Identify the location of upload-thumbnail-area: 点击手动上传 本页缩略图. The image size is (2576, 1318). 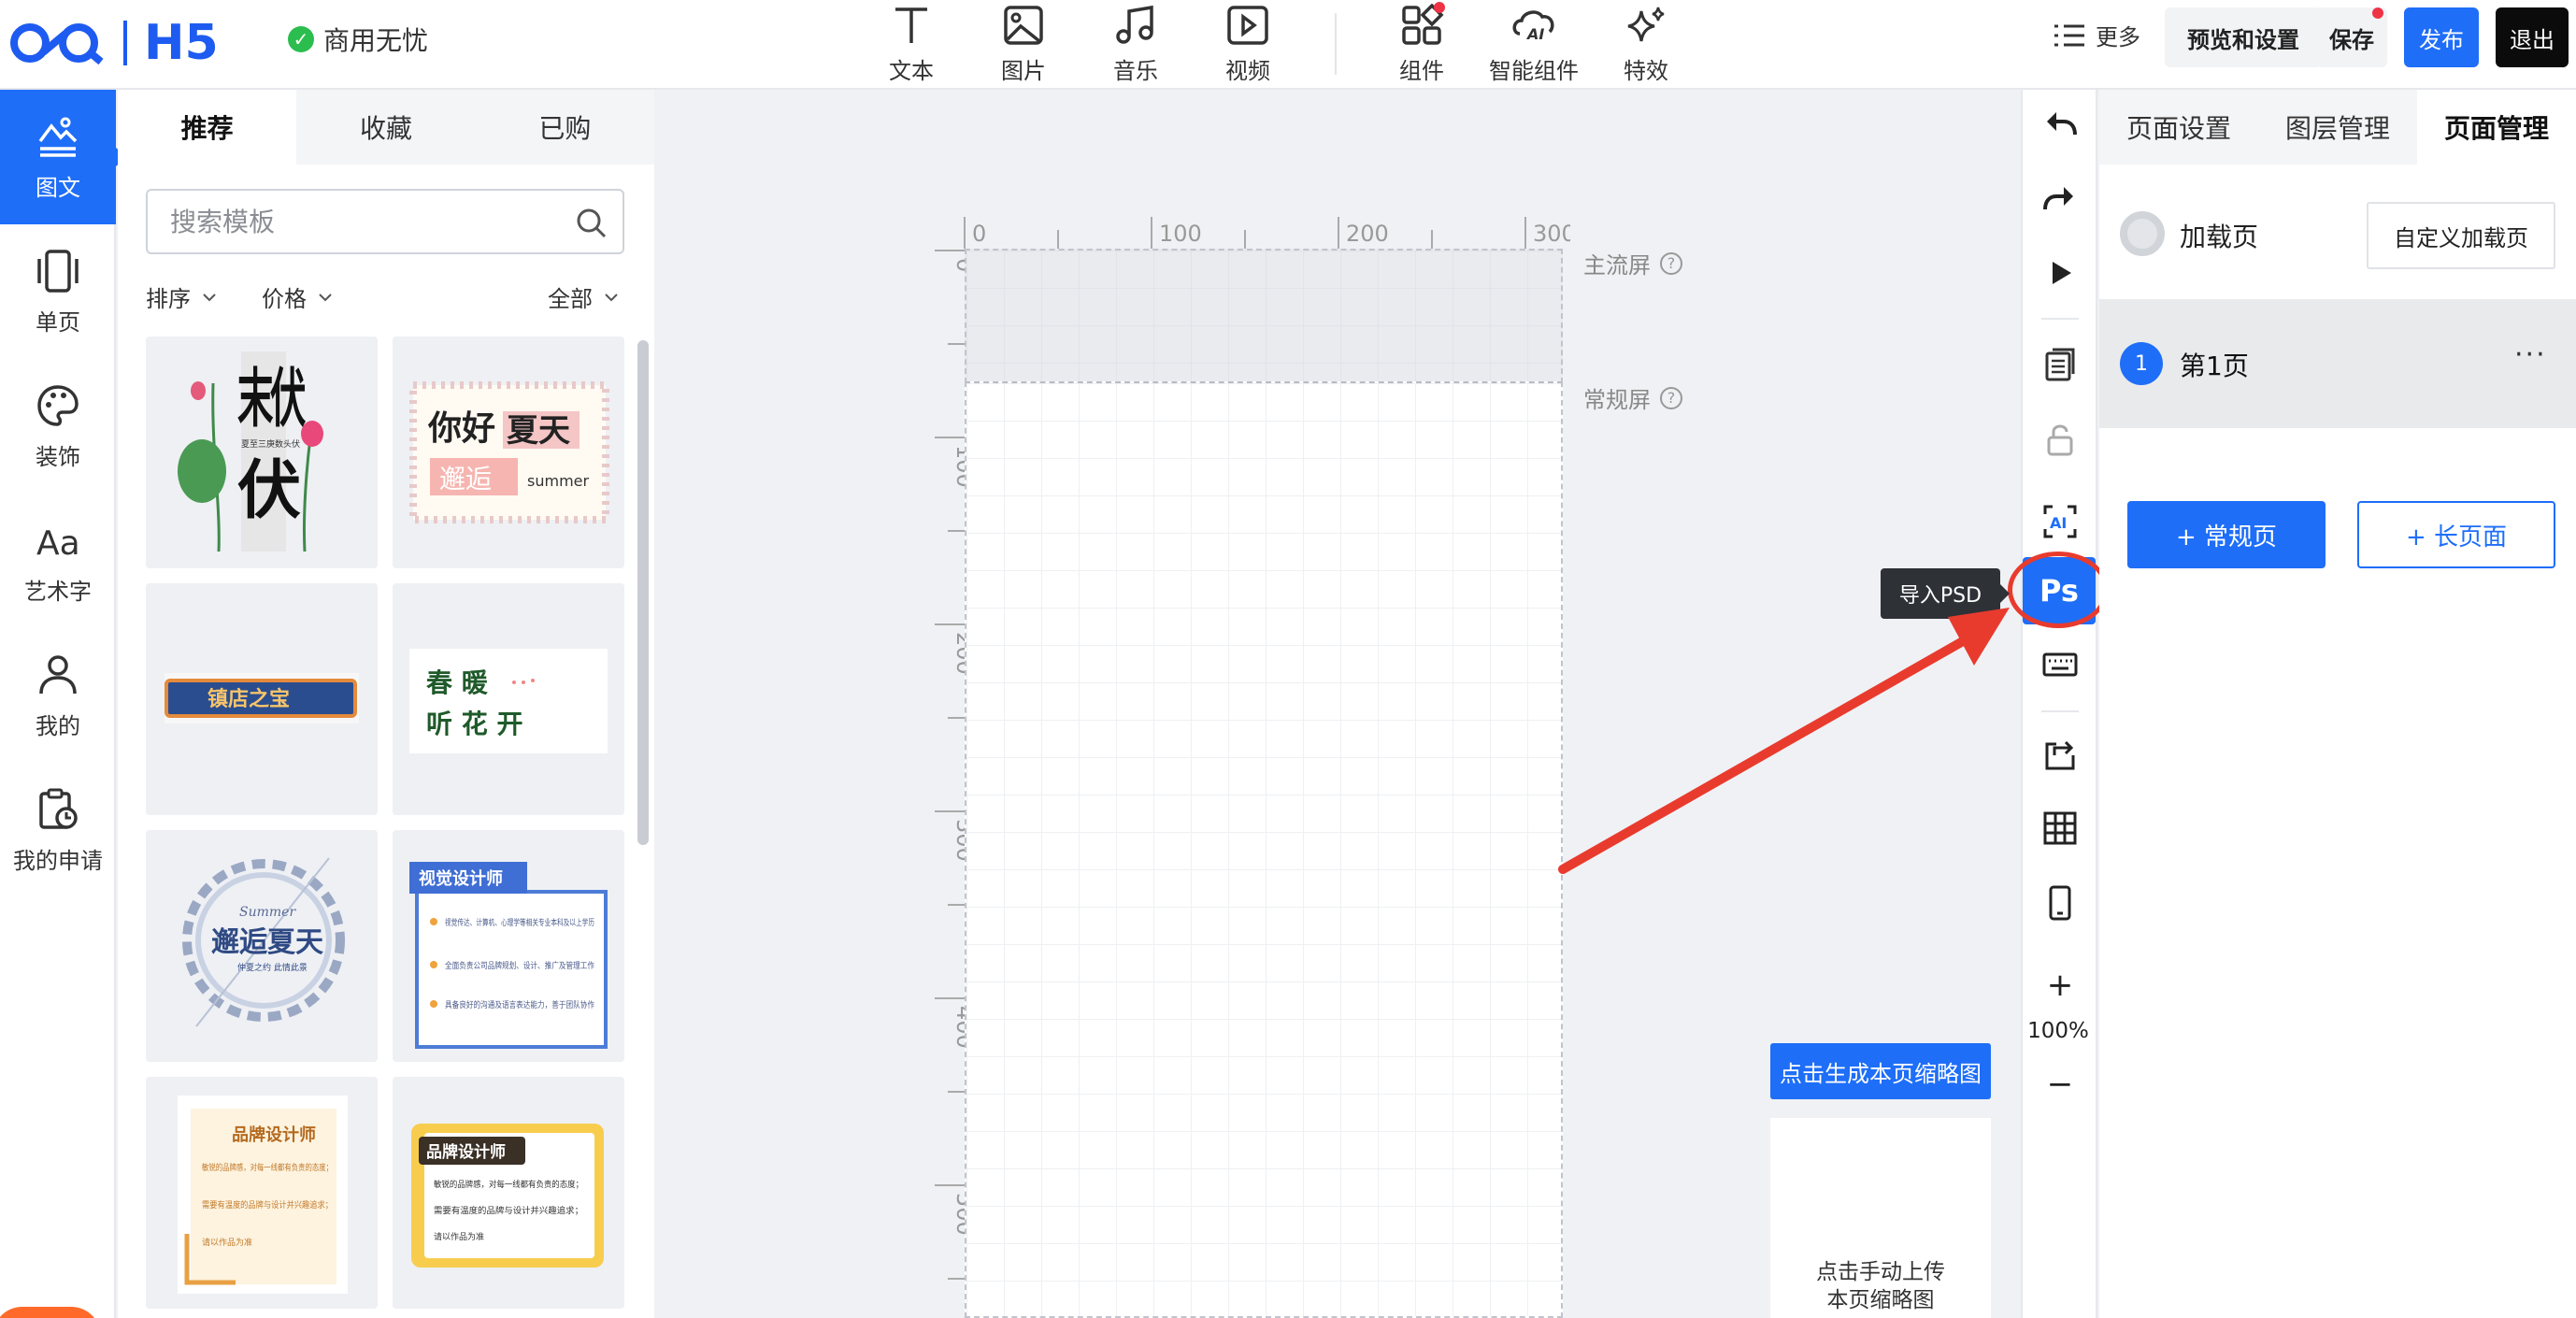
(1880, 1218).